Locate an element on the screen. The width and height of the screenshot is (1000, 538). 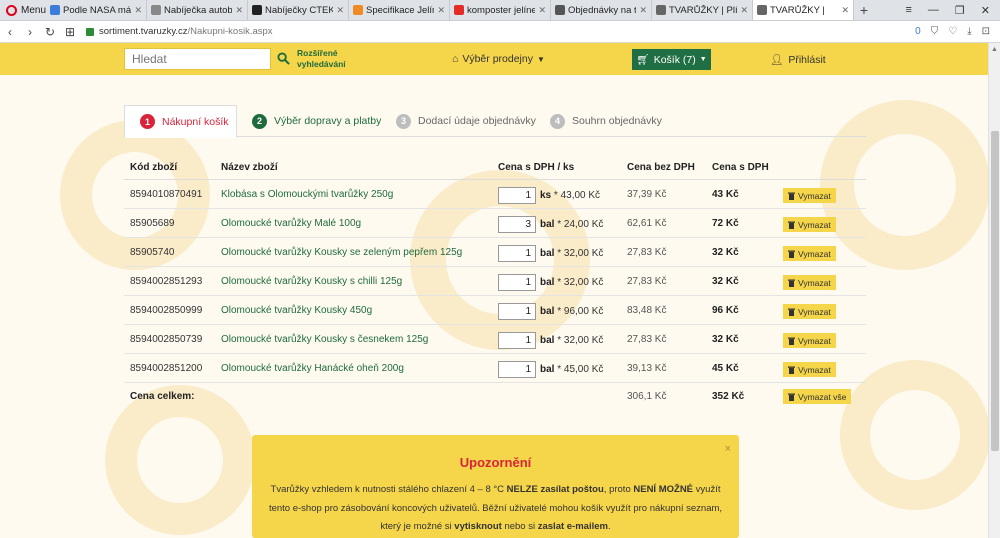
warning-print-link: vytisknout is located at coordinates (478, 526).